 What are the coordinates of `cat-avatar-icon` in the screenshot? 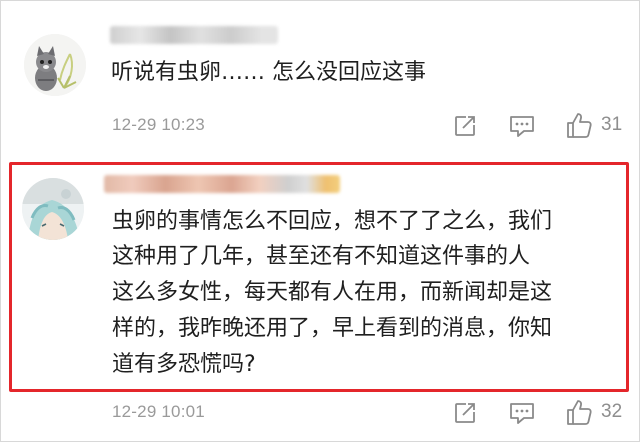 It's located at (55, 65).